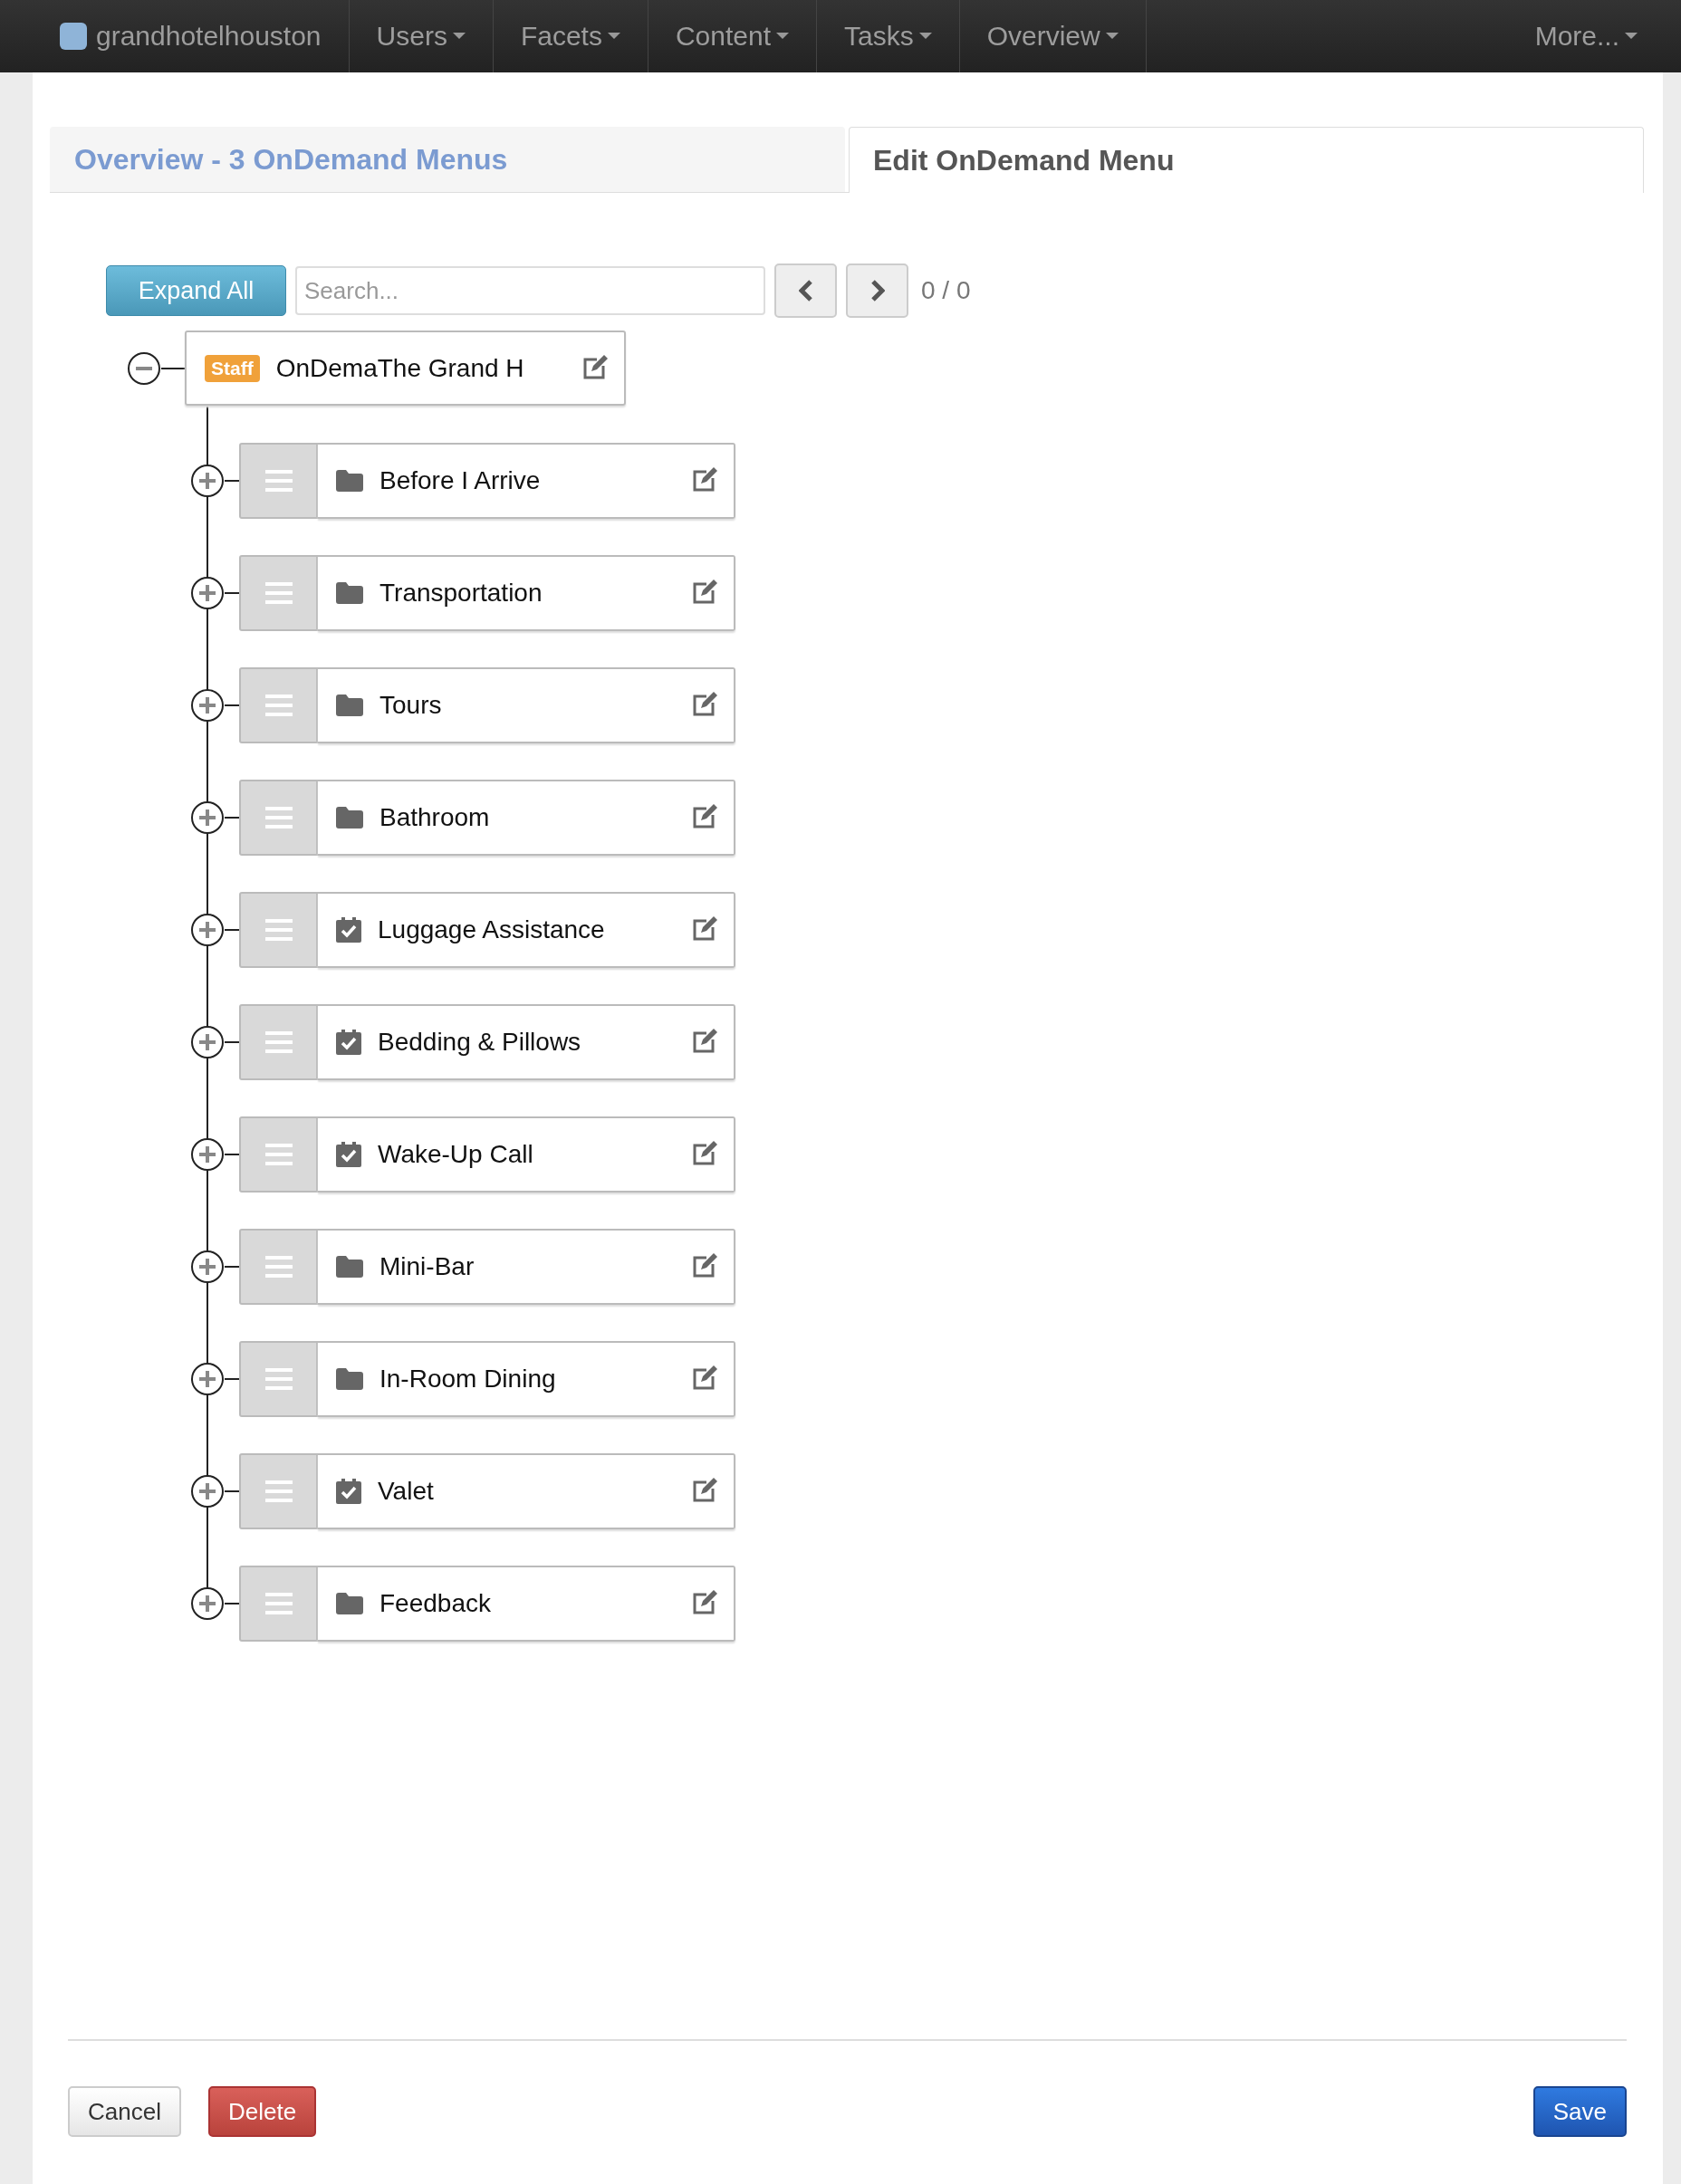 Image resolution: width=1681 pixels, height=2184 pixels. Describe the element at coordinates (526, 1604) in the screenshot. I see `tree-node: Feedback` at that location.